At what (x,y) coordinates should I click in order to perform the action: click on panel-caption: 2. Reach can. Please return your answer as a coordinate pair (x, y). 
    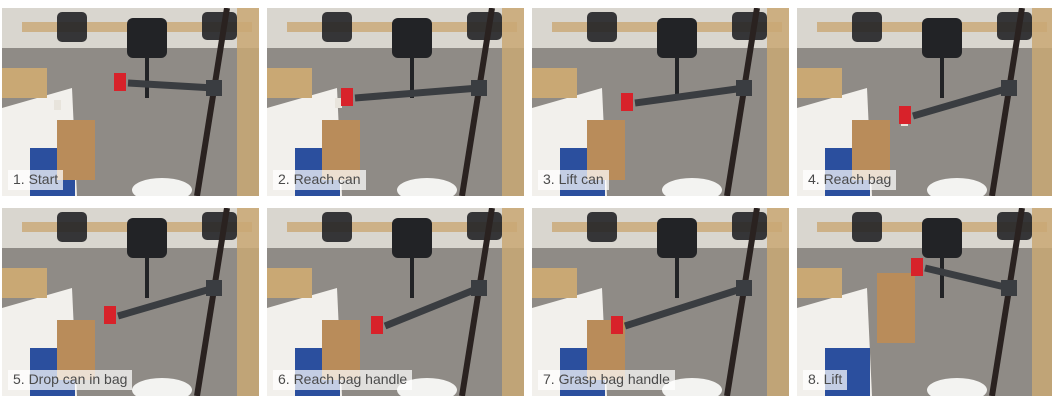
    Looking at the image, I should click on (319, 180).